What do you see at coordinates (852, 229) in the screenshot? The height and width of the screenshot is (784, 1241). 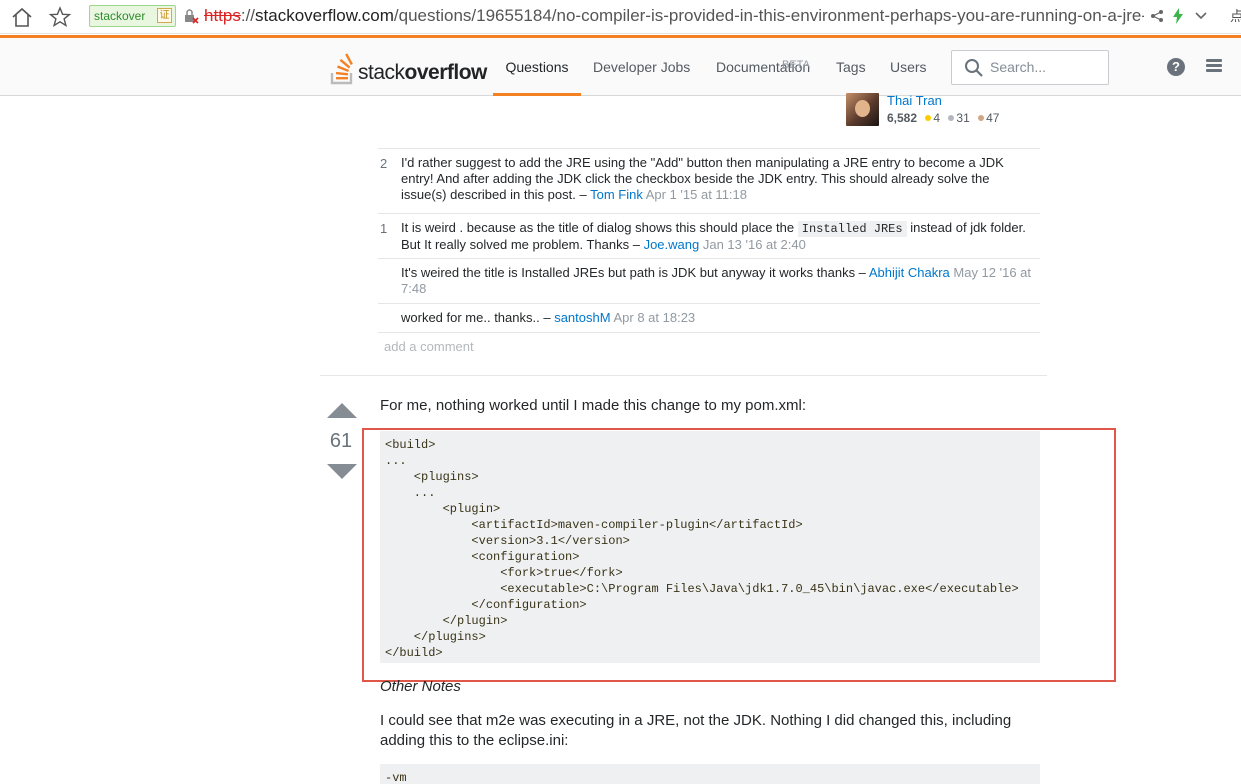 I see `inline-code: Installed JREs` at bounding box center [852, 229].